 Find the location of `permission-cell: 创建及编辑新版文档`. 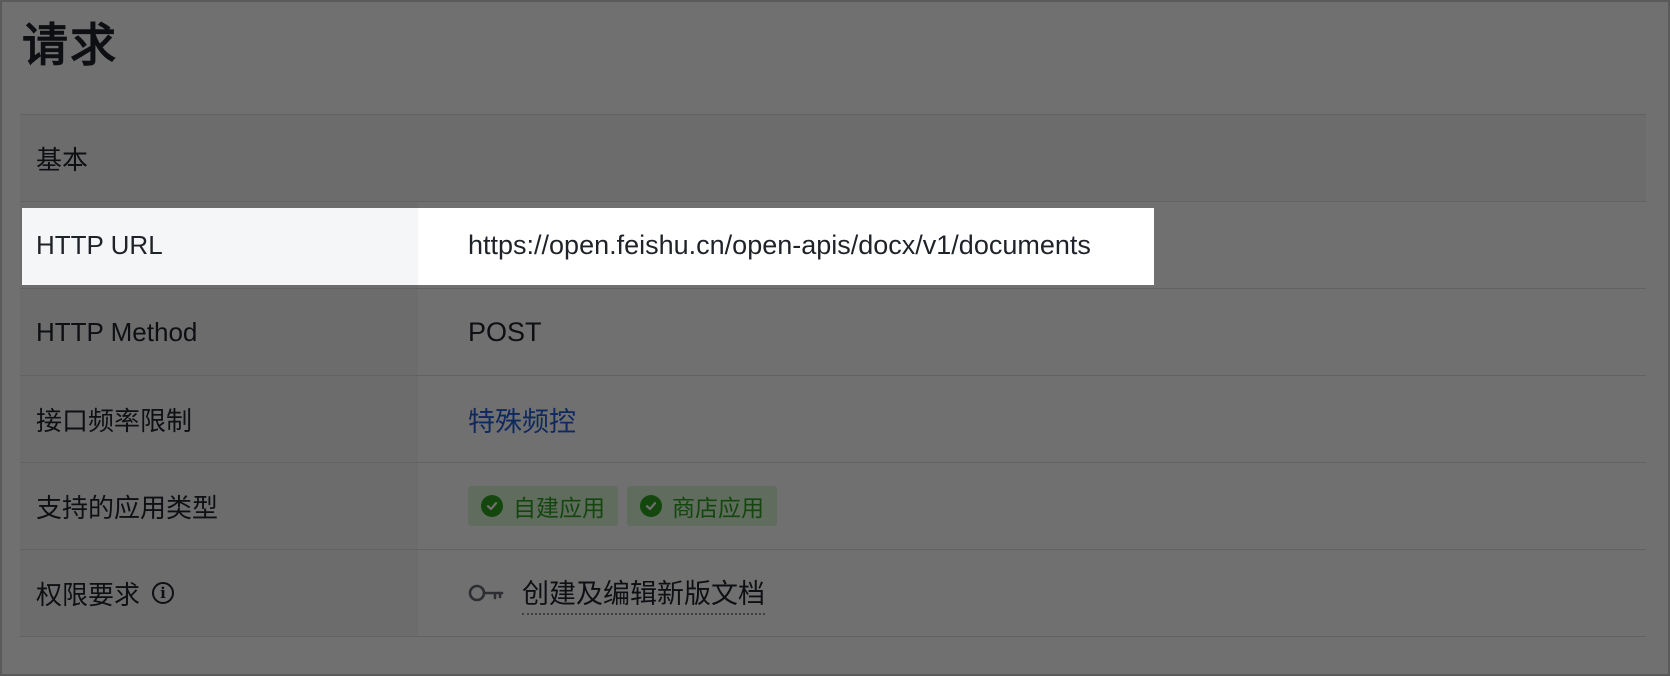

permission-cell: 创建及编辑新版文档 is located at coordinates (1032, 593).